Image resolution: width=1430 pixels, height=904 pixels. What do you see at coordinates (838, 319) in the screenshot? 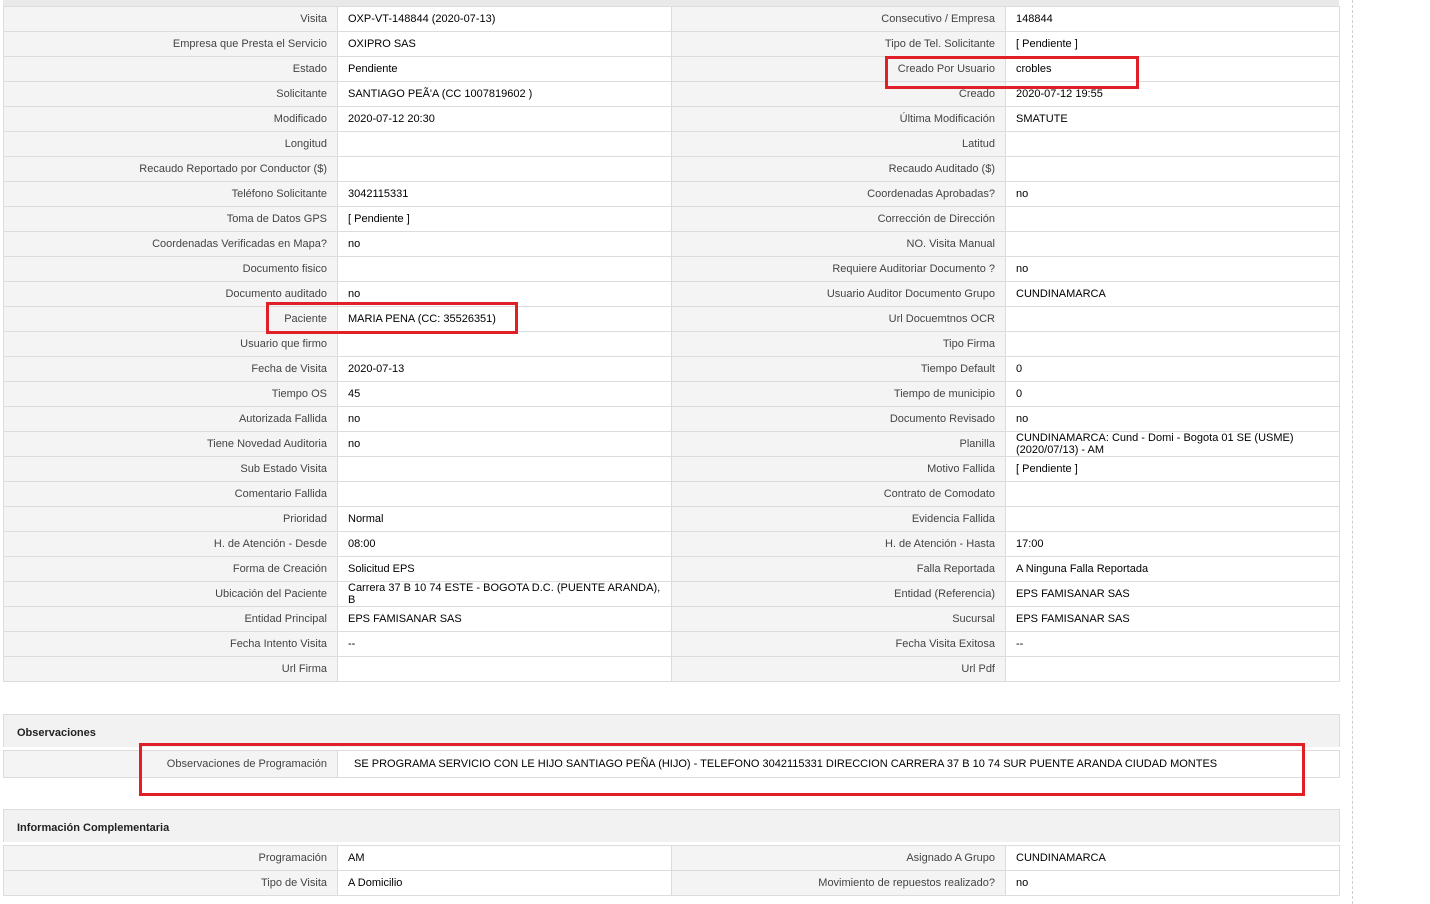
I see `url-docuemtnos-ocr-label: Url Docuemtnos OCR` at bounding box center [838, 319].